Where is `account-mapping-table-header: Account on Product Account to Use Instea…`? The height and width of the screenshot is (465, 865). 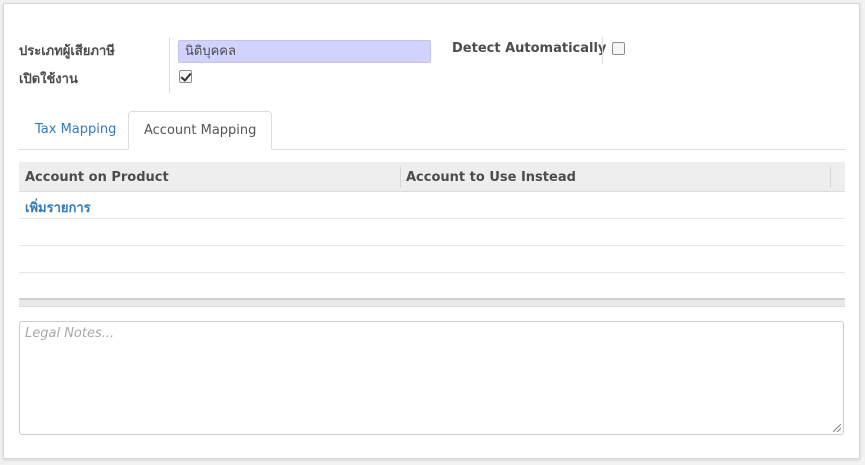
account-mapping-table-header: Account on Product Account to Use Instea… is located at coordinates (432, 177).